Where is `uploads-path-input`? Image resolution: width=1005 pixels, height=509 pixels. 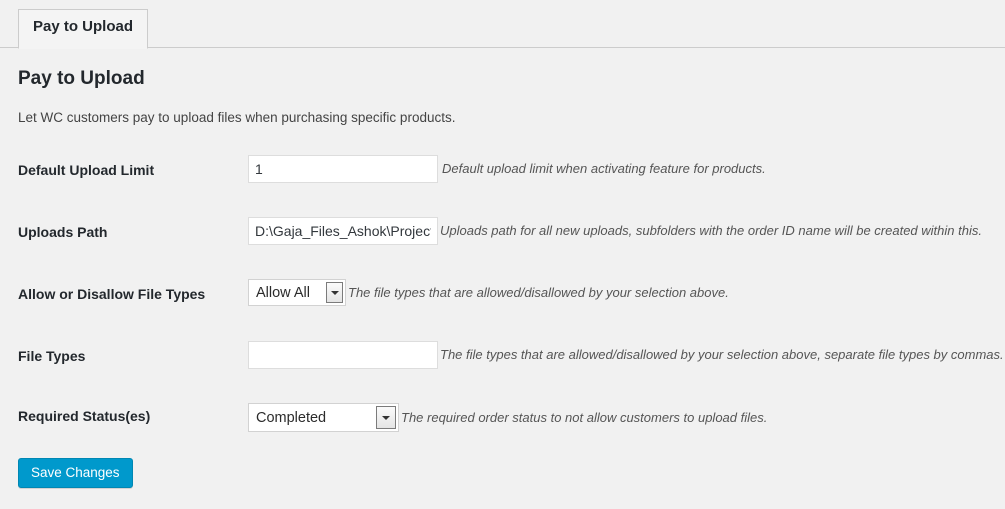
uploads-path-input is located at coordinates (343, 231).